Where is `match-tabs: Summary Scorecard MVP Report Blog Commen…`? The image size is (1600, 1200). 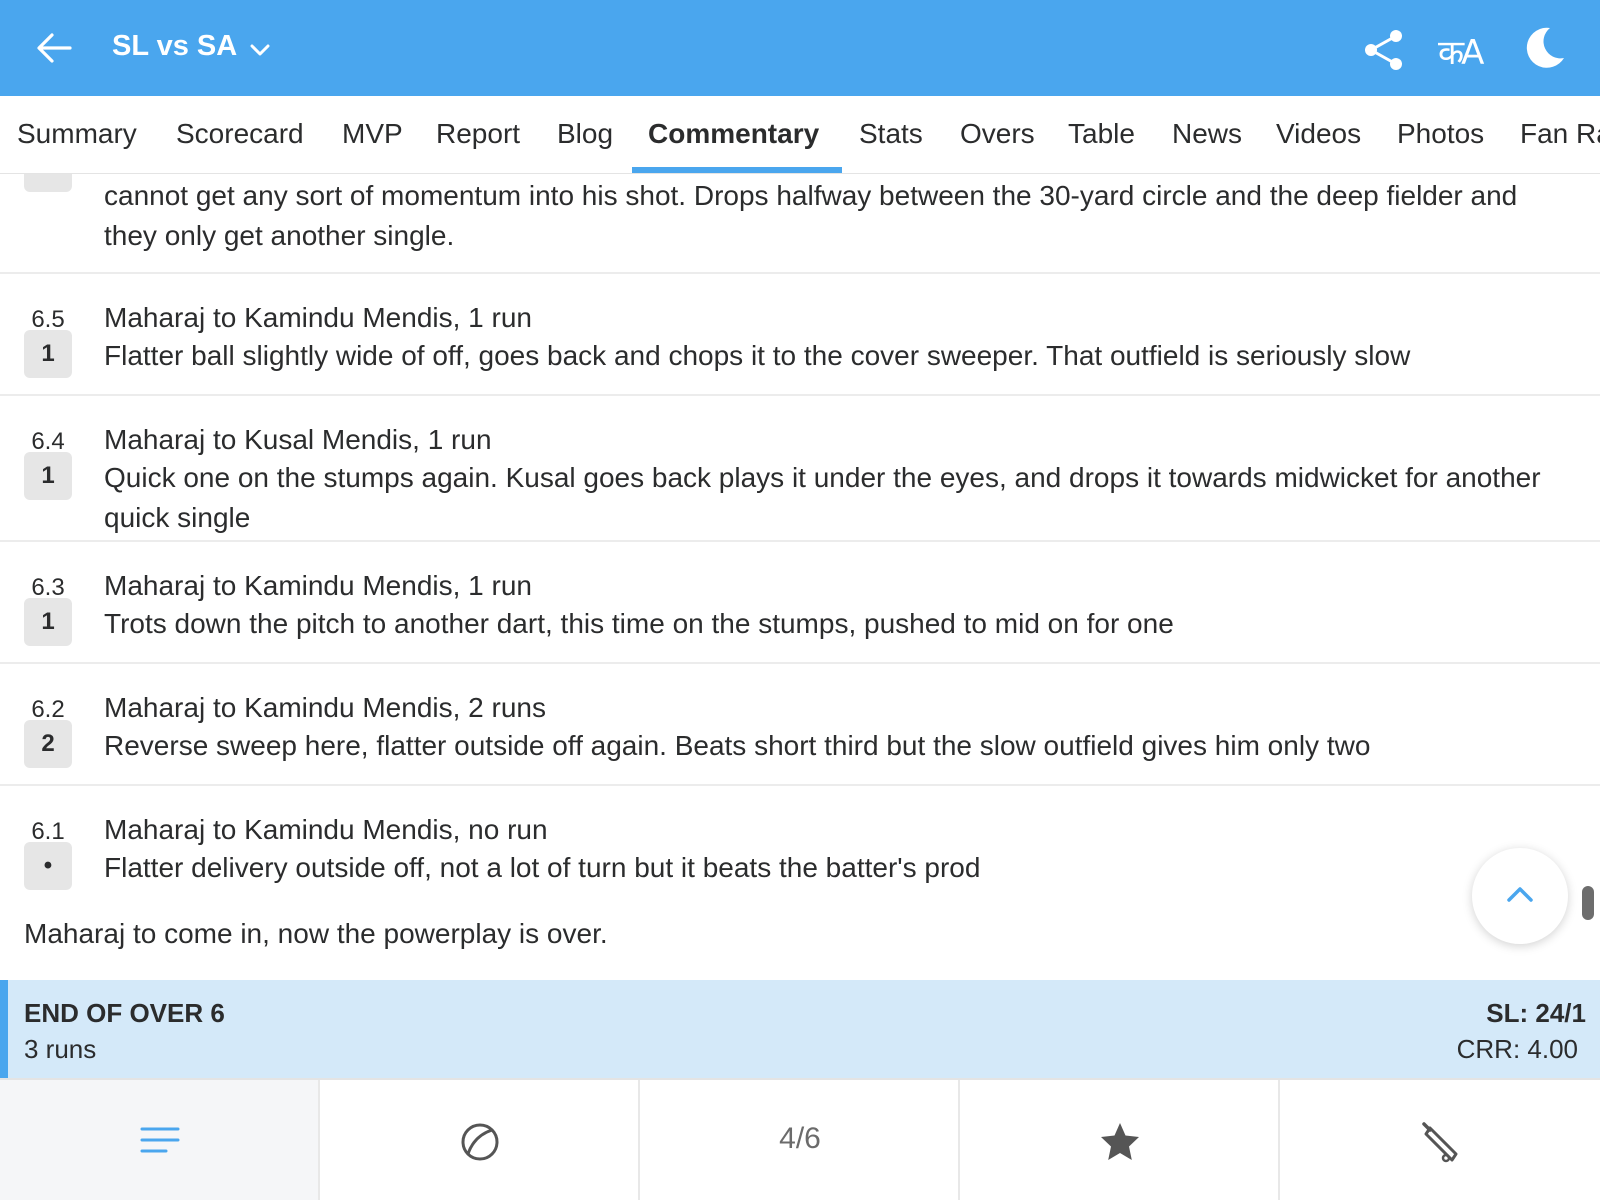 match-tabs: Summary Scorecard MVP Report Blog Commen… is located at coordinates (800, 135).